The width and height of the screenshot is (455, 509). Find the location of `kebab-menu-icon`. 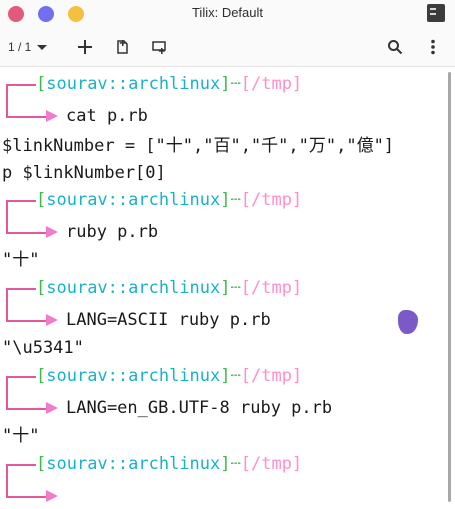

kebab-menu-icon is located at coordinates (433, 47).